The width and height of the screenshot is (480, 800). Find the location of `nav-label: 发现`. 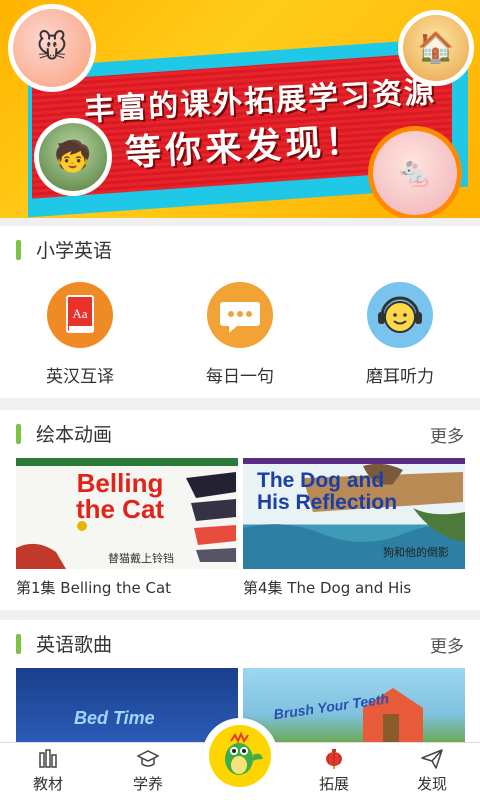

nav-label: 发现 is located at coordinates (431, 784).